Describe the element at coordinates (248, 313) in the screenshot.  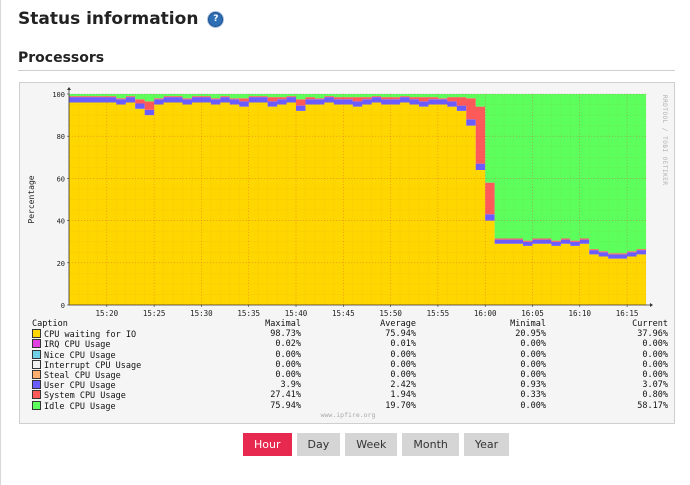
I see `x-tick-label: 15:35` at that location.